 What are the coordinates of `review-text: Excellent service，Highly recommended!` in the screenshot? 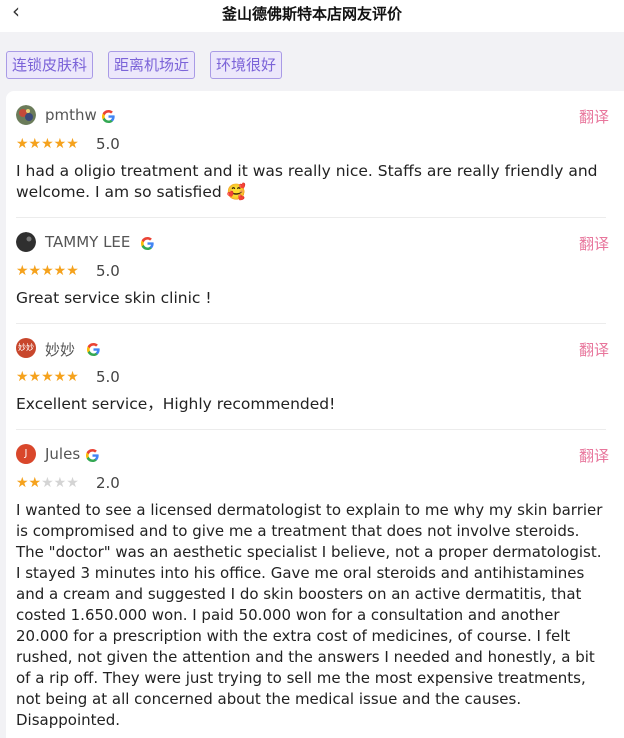 It's located at (176, 404).